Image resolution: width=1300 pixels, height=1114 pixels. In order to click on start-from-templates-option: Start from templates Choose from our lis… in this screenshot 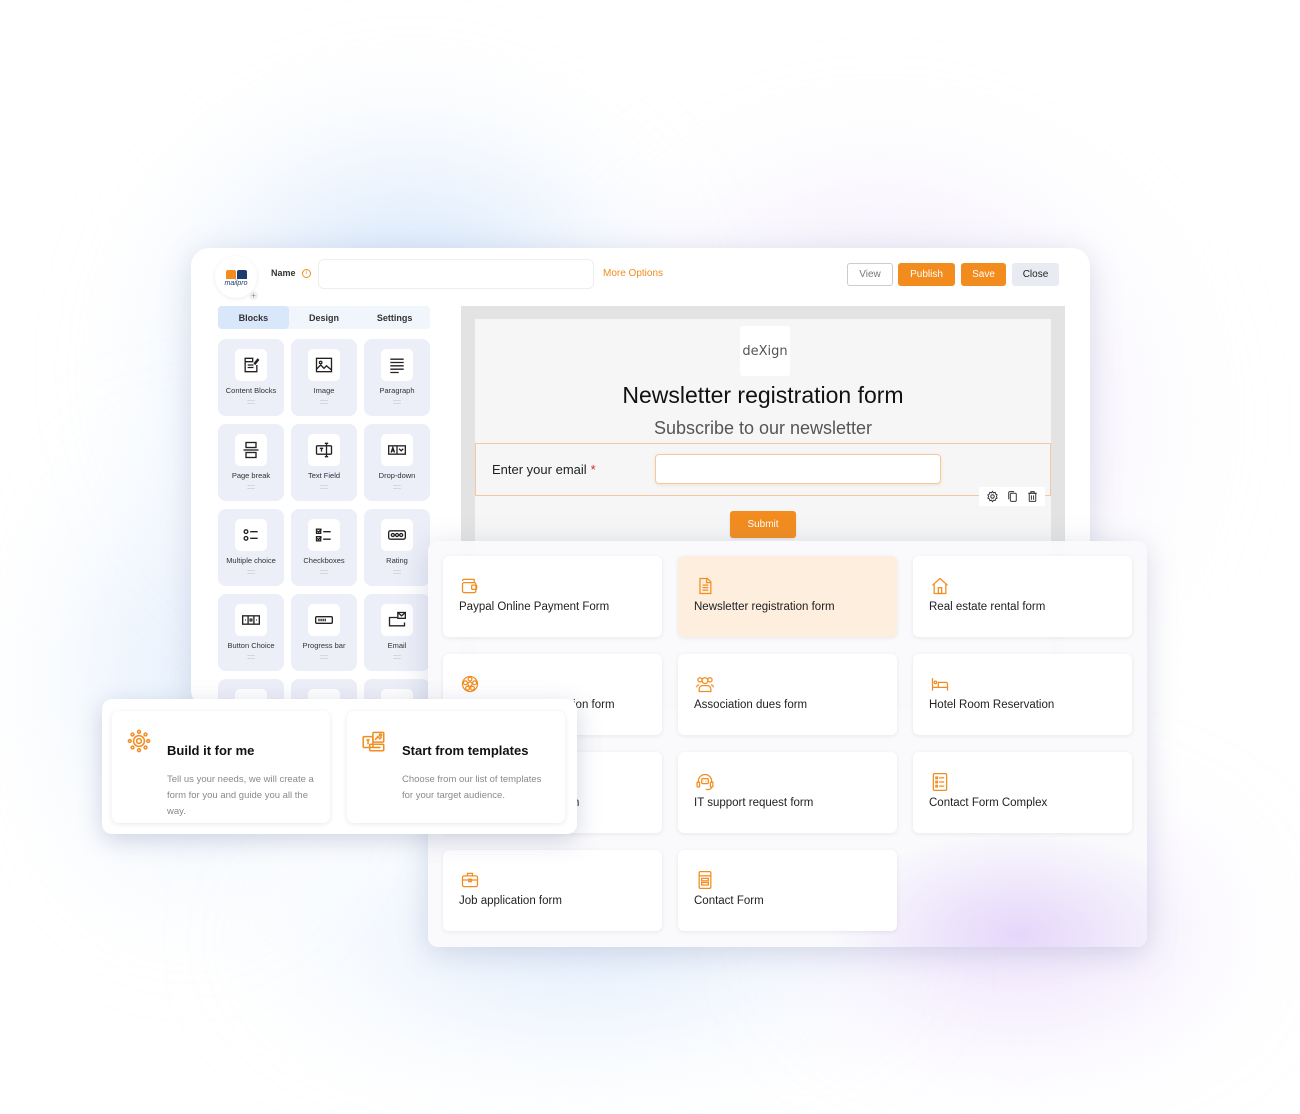, I will do `click(456, 767)`.